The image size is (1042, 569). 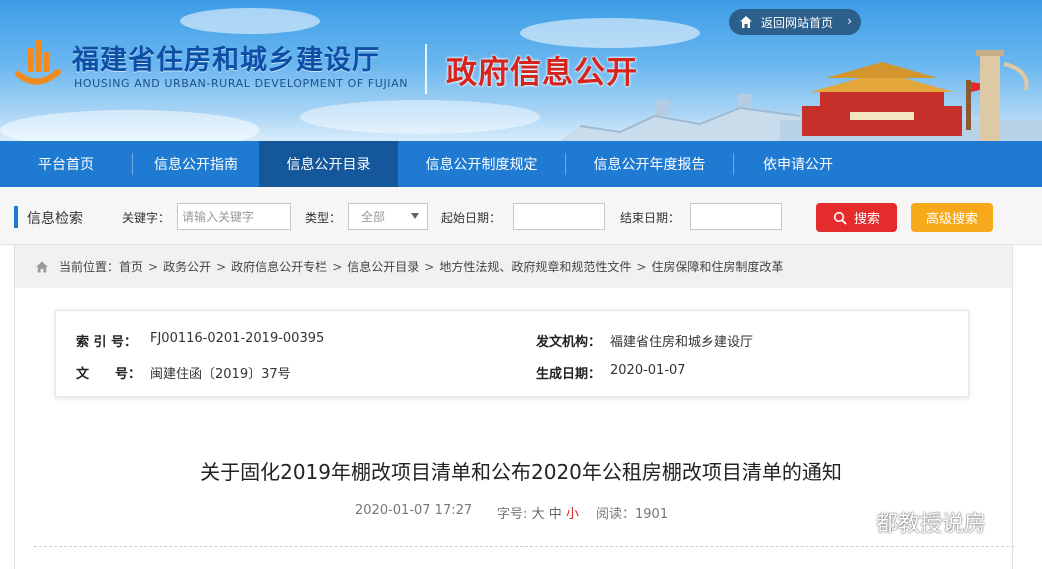 What do you see at coordinates (481, 164) in the screenshot?
I see `nav-item-regulations: 信息公开制度规定` at bounding box center [481, 164].